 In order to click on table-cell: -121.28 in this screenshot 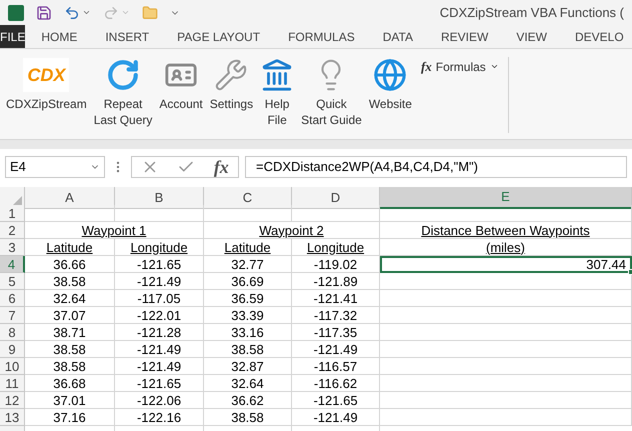, I will do `click(159, 332)`.